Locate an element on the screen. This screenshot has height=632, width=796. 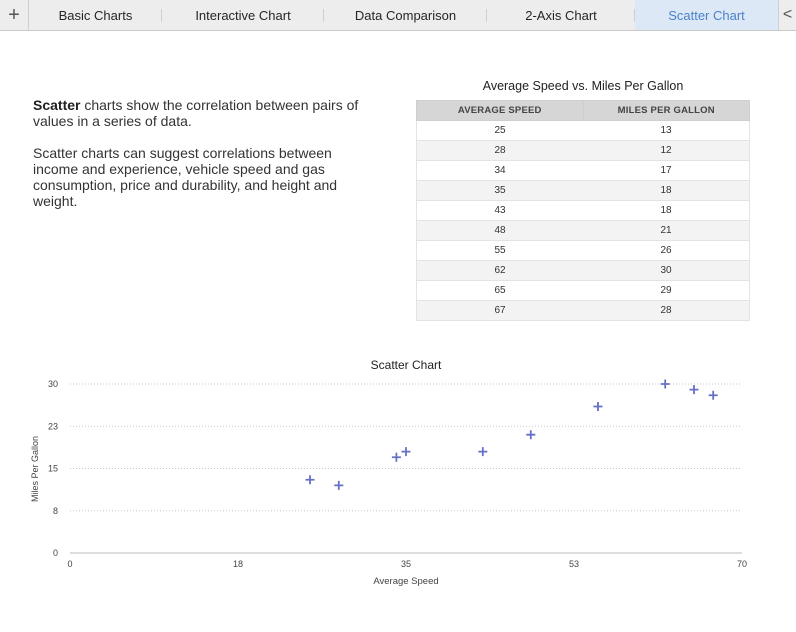
x-tick-label: 35 is located at coordinates (406, 564).